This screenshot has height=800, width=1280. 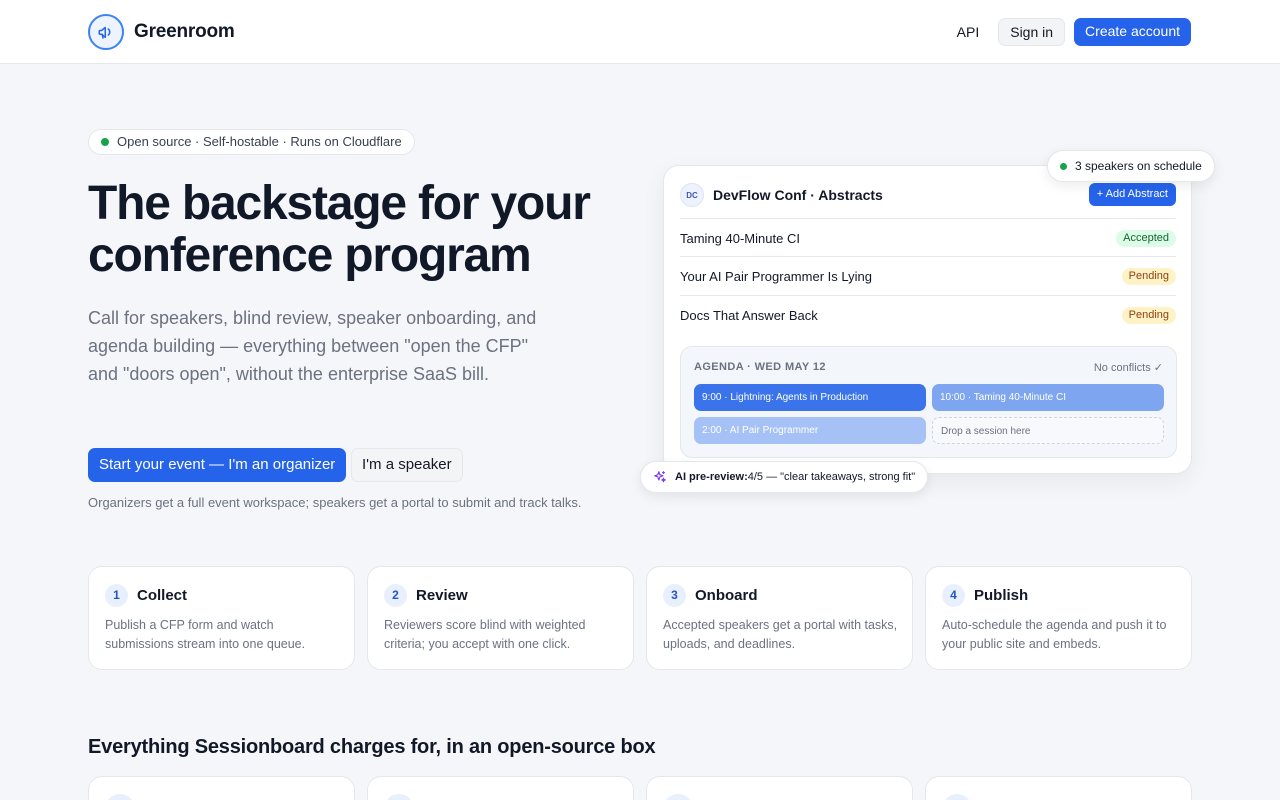 What do you see at coordinates (640, 788) in the screenshot?
I see `feature-cards` at bounding box center [640, 788].